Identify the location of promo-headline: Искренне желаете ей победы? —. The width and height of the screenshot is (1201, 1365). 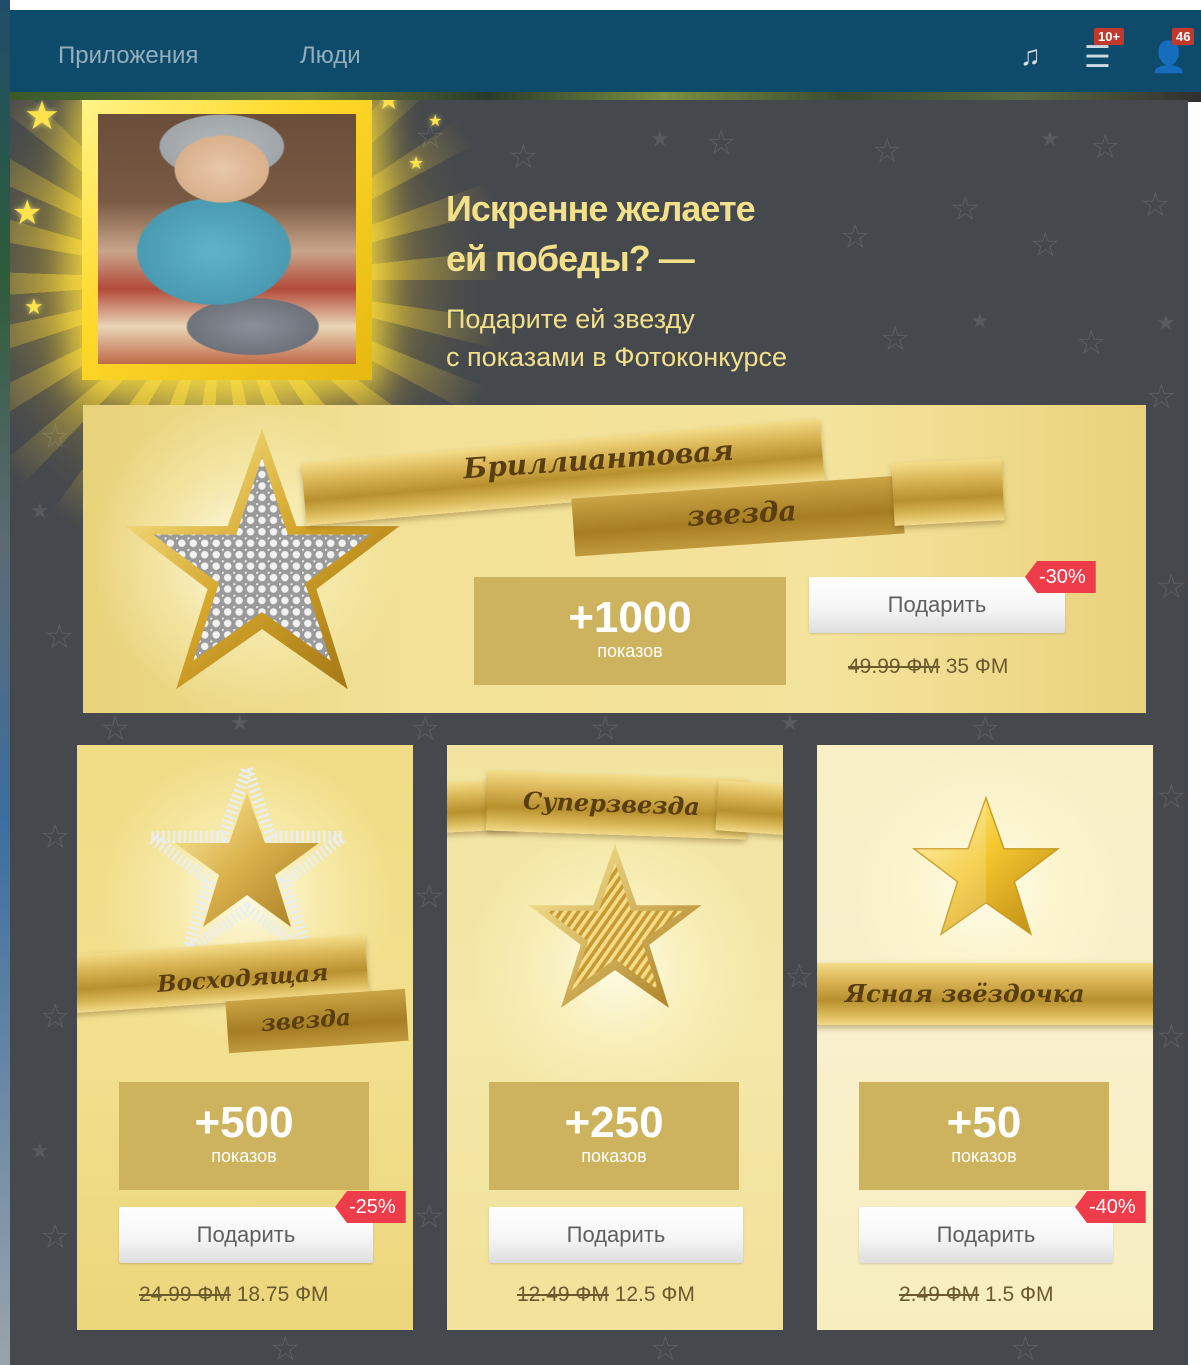
(601, 234).